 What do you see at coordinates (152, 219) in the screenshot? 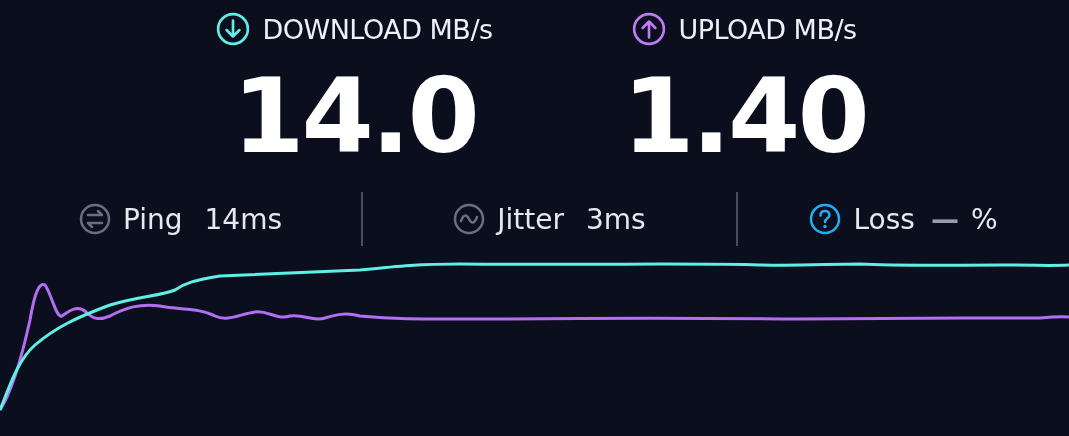
I see `metric-label: Ping` at bounding box center [152, 219].